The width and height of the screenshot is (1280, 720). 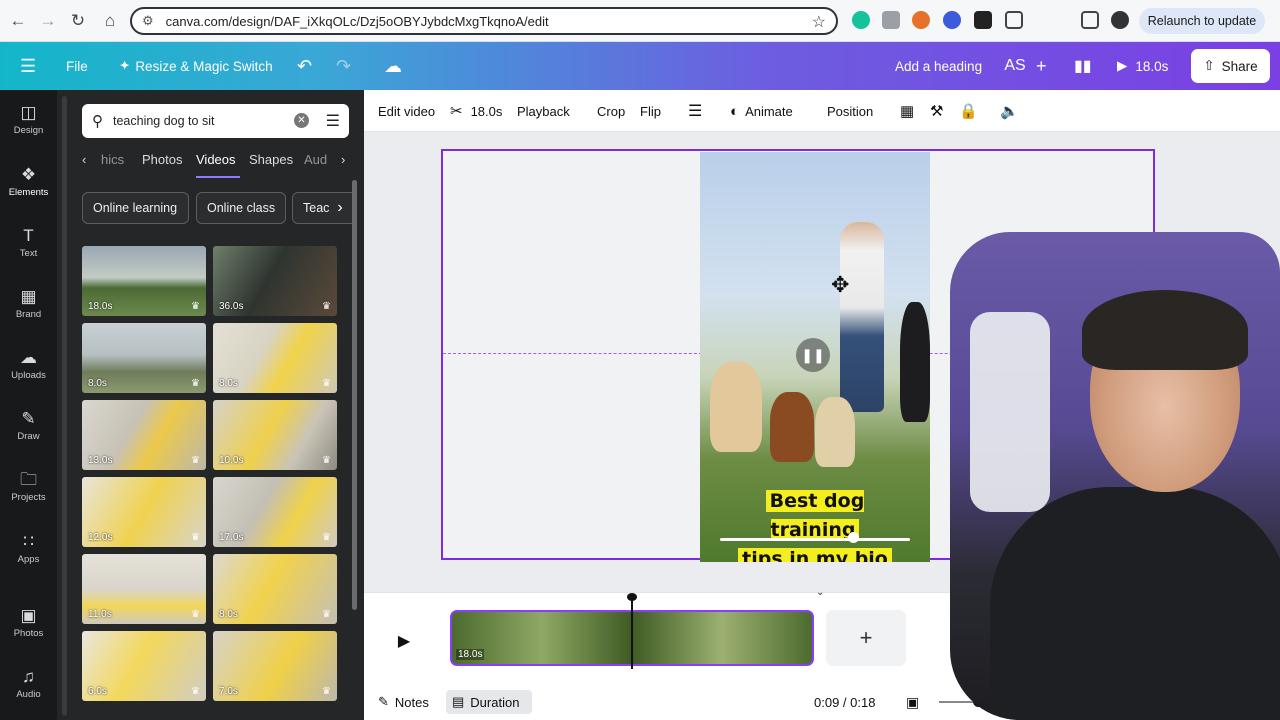 What do you see at coordinates (275, 666) in the screenshot?
I see `video-thumbnail: 7.0s ♛` at bounding box center [275, 666].